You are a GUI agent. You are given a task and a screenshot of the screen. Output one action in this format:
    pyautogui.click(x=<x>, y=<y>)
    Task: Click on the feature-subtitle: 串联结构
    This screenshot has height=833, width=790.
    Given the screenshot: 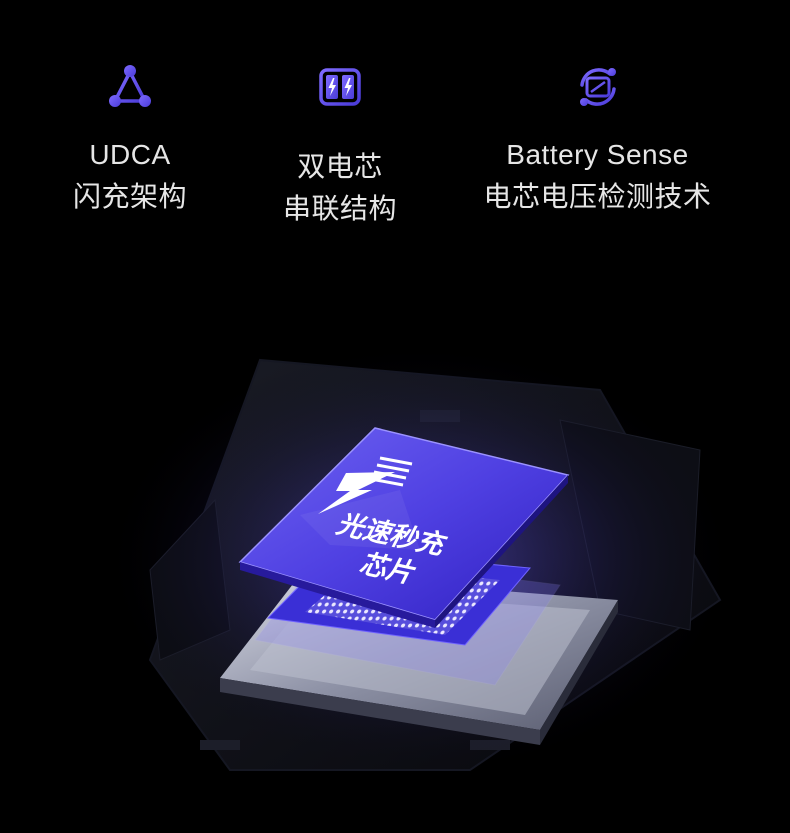 What is the action you would take?
    pyautogui.click(x=339, y=208)
    